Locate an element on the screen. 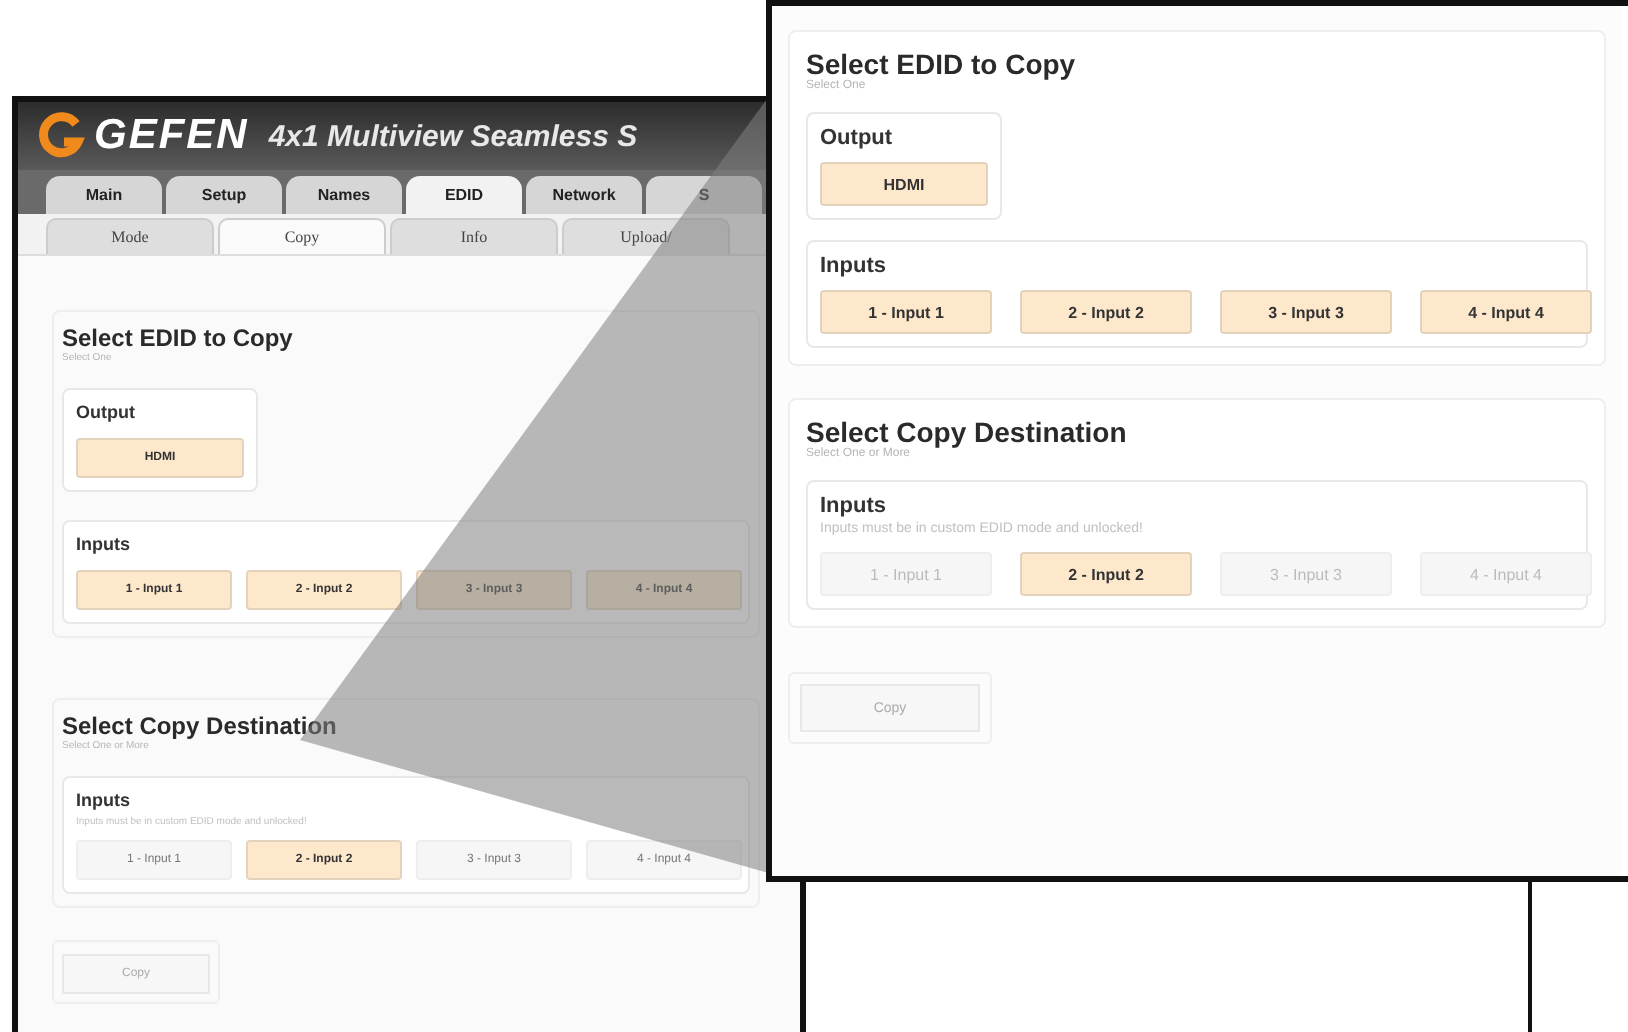 This screenshot has width=1628, height=1032. input-button: 1 - Input 1 is located at coordinates (906, 312).